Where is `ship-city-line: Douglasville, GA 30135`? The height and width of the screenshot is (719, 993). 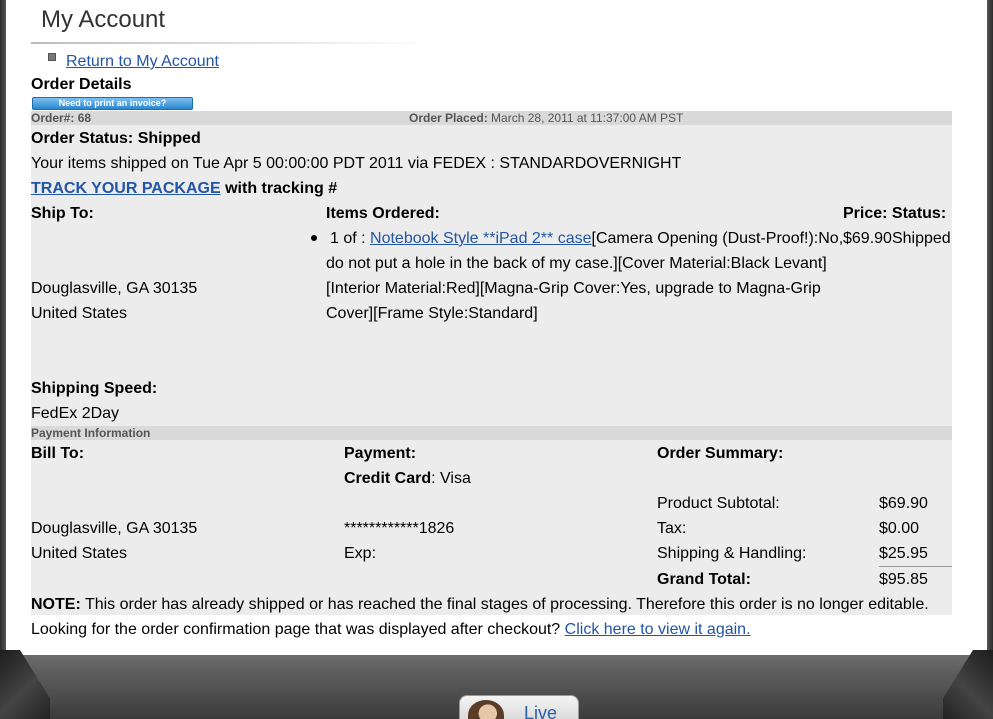
ship-city-line: Douglasville, GA 30135 is located at coordinates (114, 288).